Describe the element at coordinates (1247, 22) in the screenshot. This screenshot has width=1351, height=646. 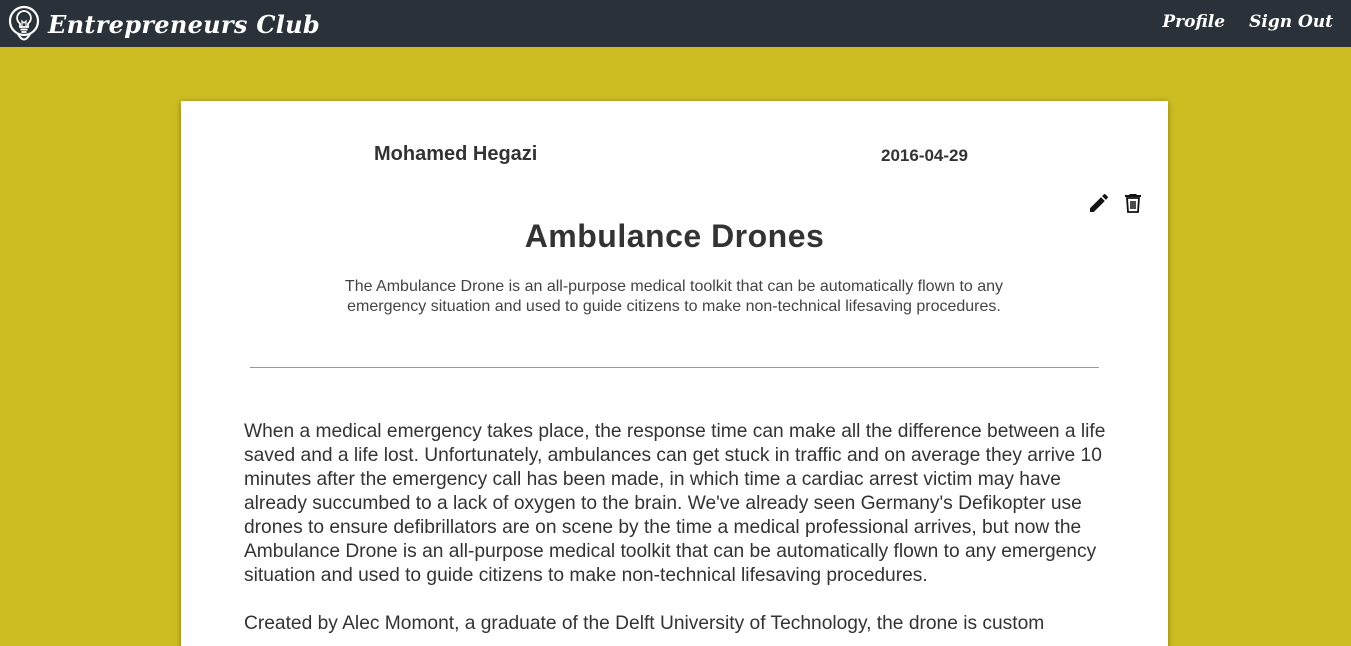
I see `nav-links: Profile Sign Out` at that location.